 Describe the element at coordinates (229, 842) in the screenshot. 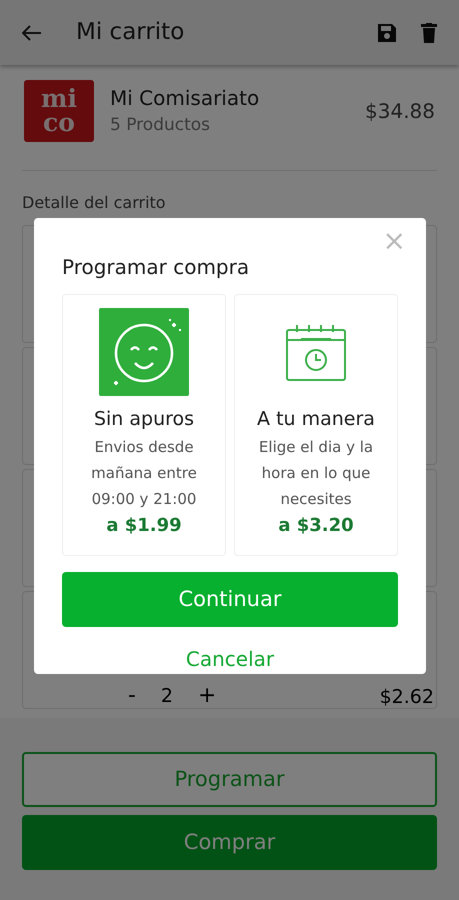

I see `buy-button: Comprar` at that location.